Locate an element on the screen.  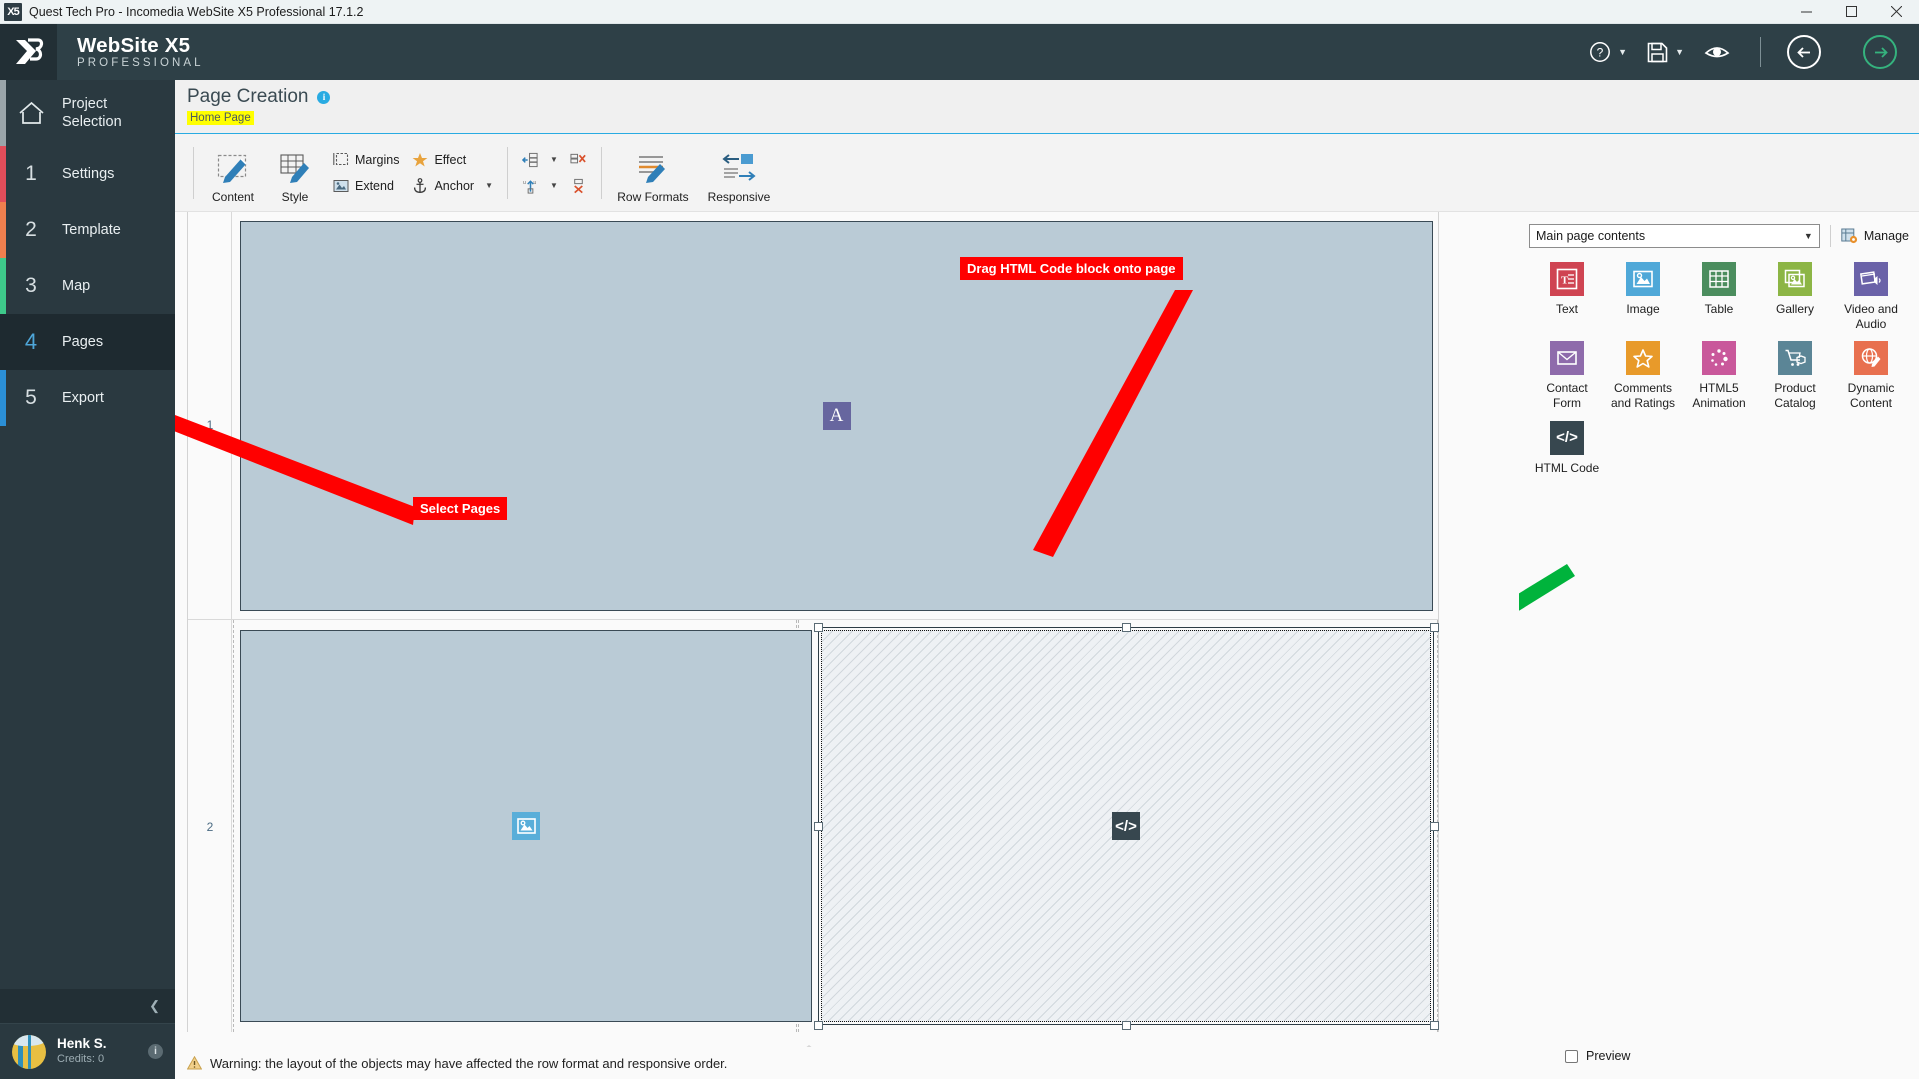
widget-html-code: </> HTML Code is located at coordinates (1567, 448).